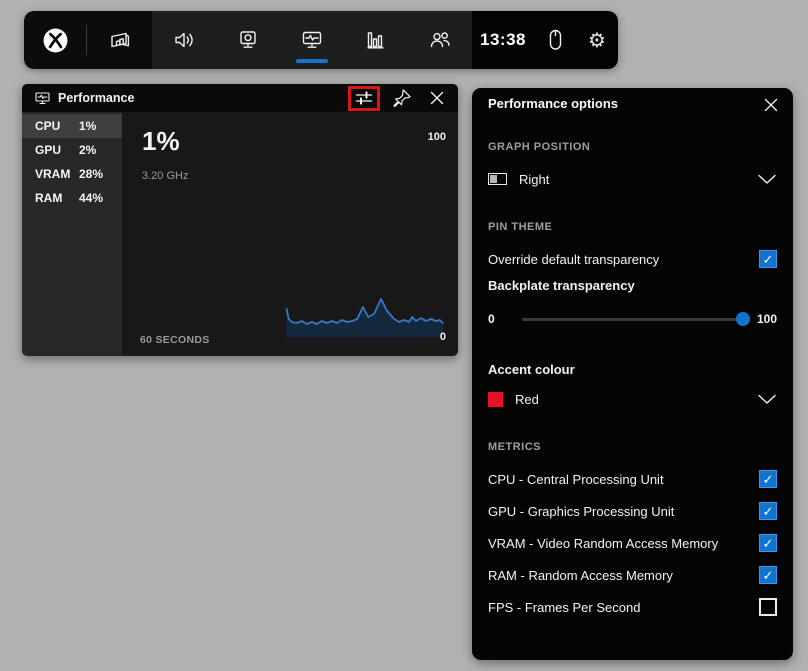 The image size is (808, 671). I want to click on stat-value: 1%, so click(88, 126).